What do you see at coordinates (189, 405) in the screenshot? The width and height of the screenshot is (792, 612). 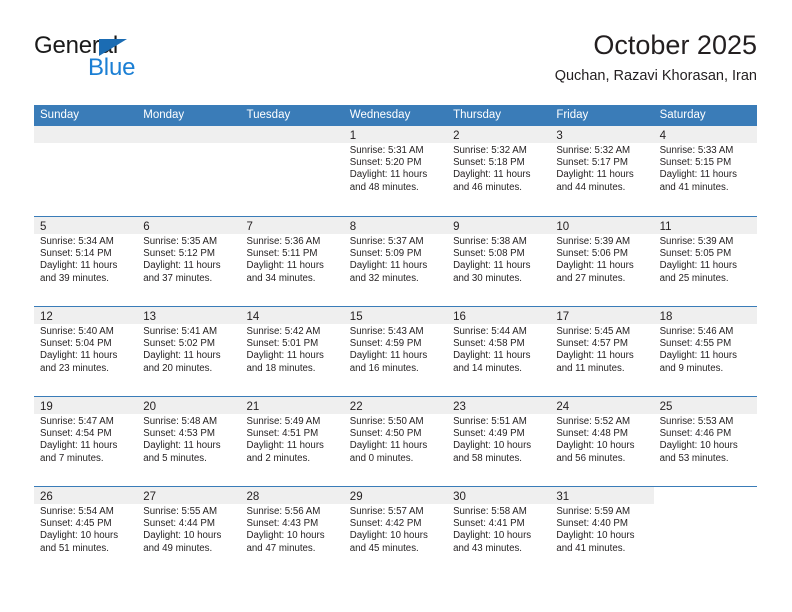 I see `day-number-band: 20` at bounding box center [189, 405].